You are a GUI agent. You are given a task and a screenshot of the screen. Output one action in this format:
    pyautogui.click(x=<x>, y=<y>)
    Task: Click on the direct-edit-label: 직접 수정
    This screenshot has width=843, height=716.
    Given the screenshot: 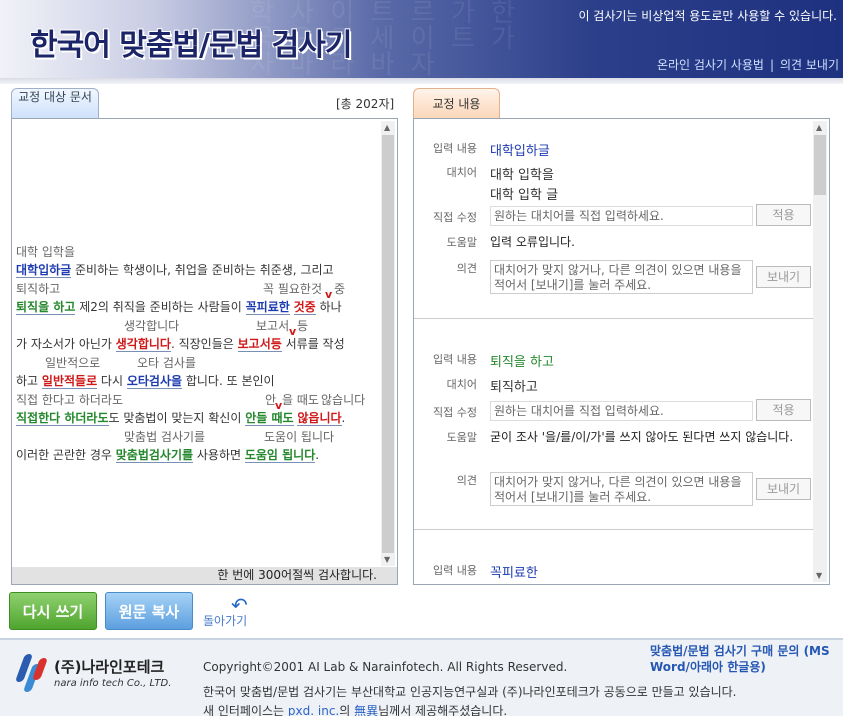 What is the action you would take?
    pyautogui.click(x=455, y=217)
    